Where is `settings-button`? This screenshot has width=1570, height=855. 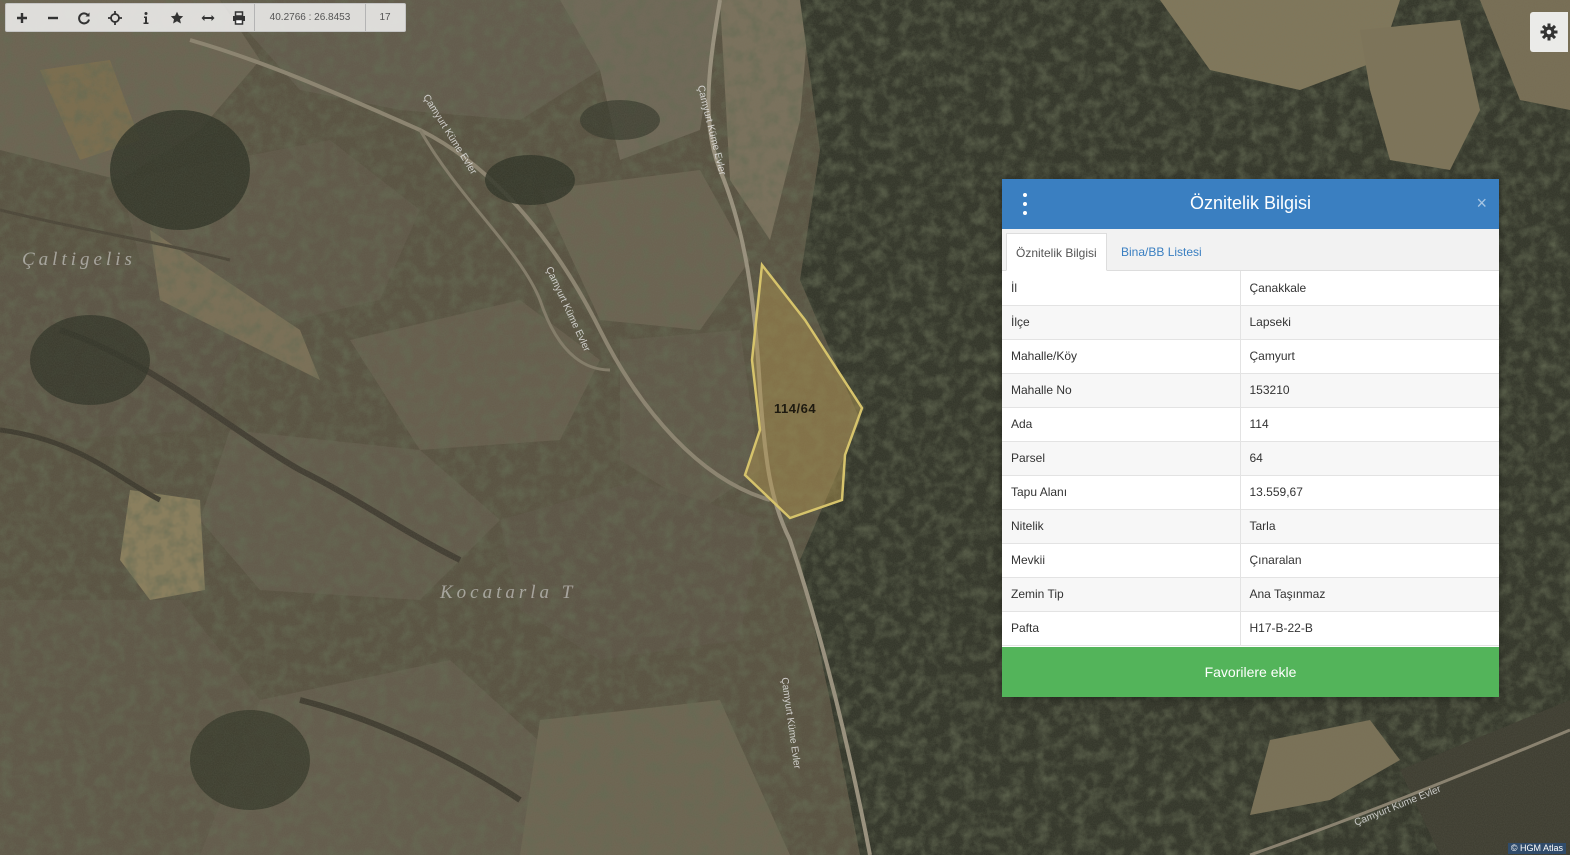 settings-button is located at coordinates (1549, 32).